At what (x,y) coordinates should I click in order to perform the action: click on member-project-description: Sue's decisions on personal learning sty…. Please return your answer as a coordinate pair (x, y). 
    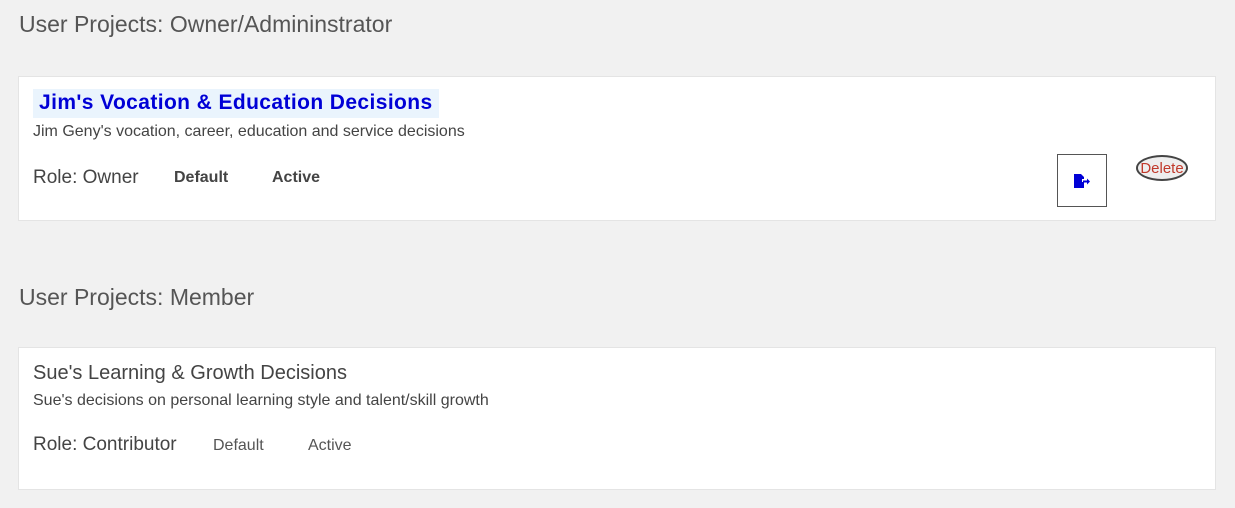
    Looking at the image, I should click on (261, 400).